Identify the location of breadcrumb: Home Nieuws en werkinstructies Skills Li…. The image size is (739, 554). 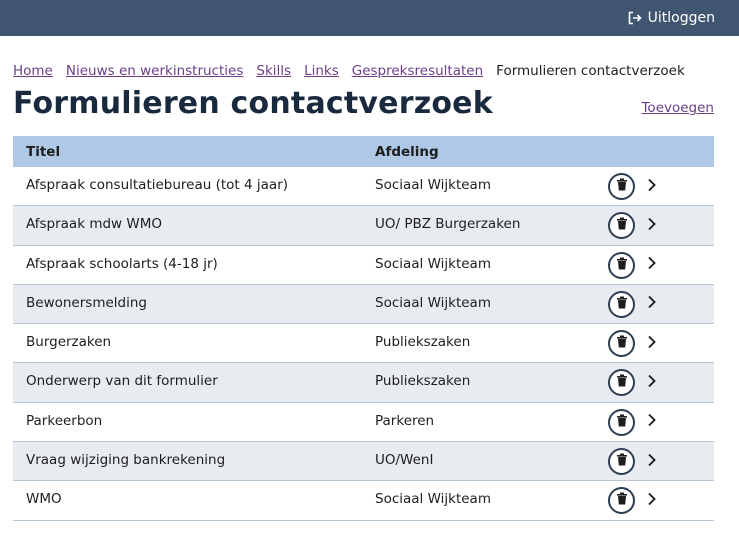
(349, 71).